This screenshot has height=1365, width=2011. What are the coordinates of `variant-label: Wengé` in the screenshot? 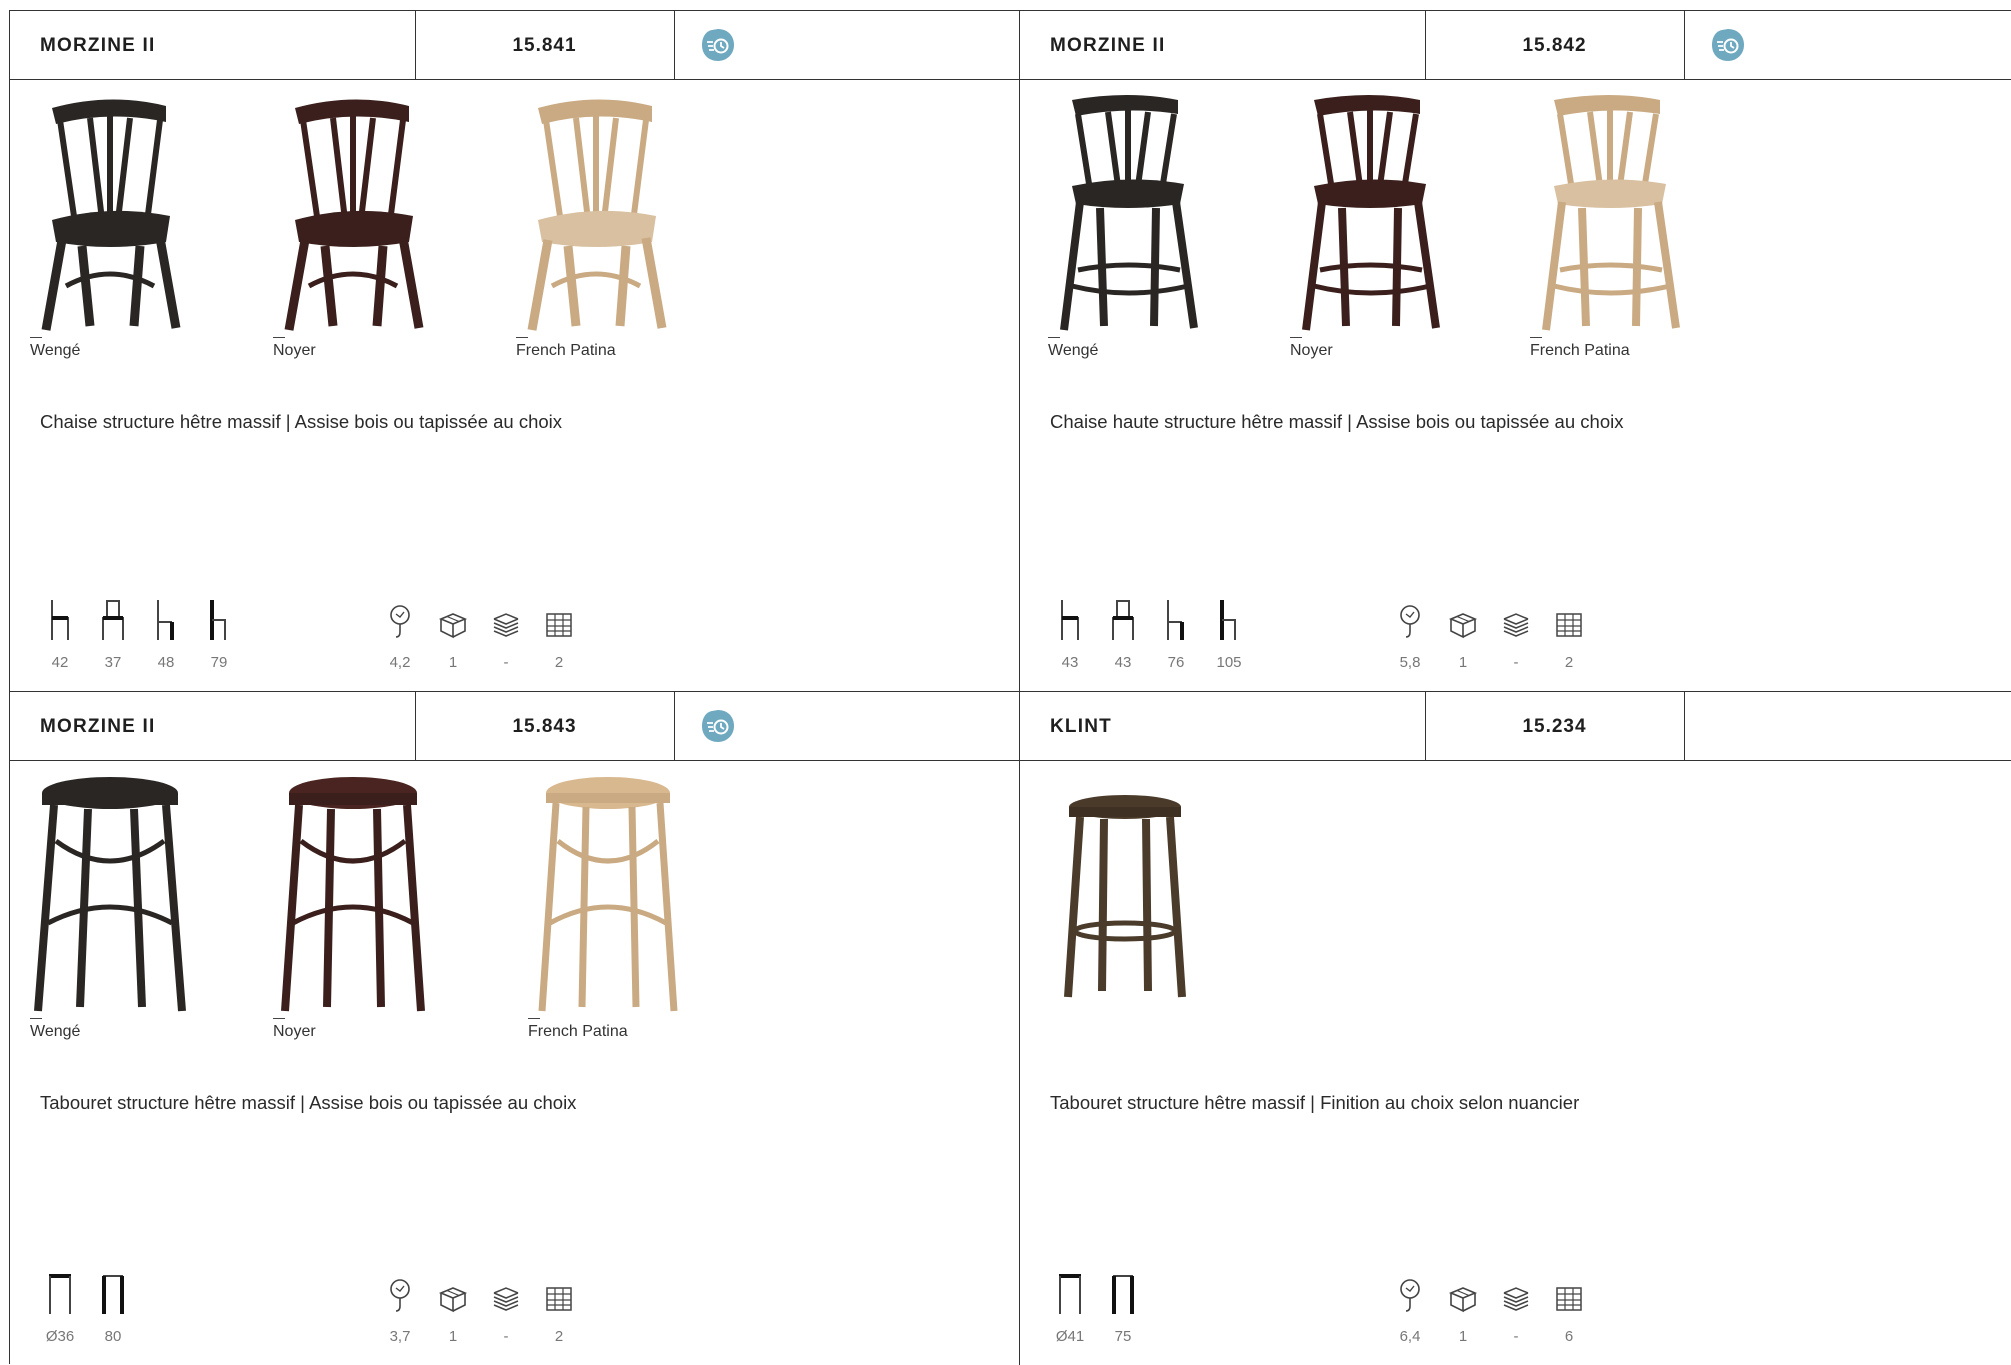 It's located at (55, 350).